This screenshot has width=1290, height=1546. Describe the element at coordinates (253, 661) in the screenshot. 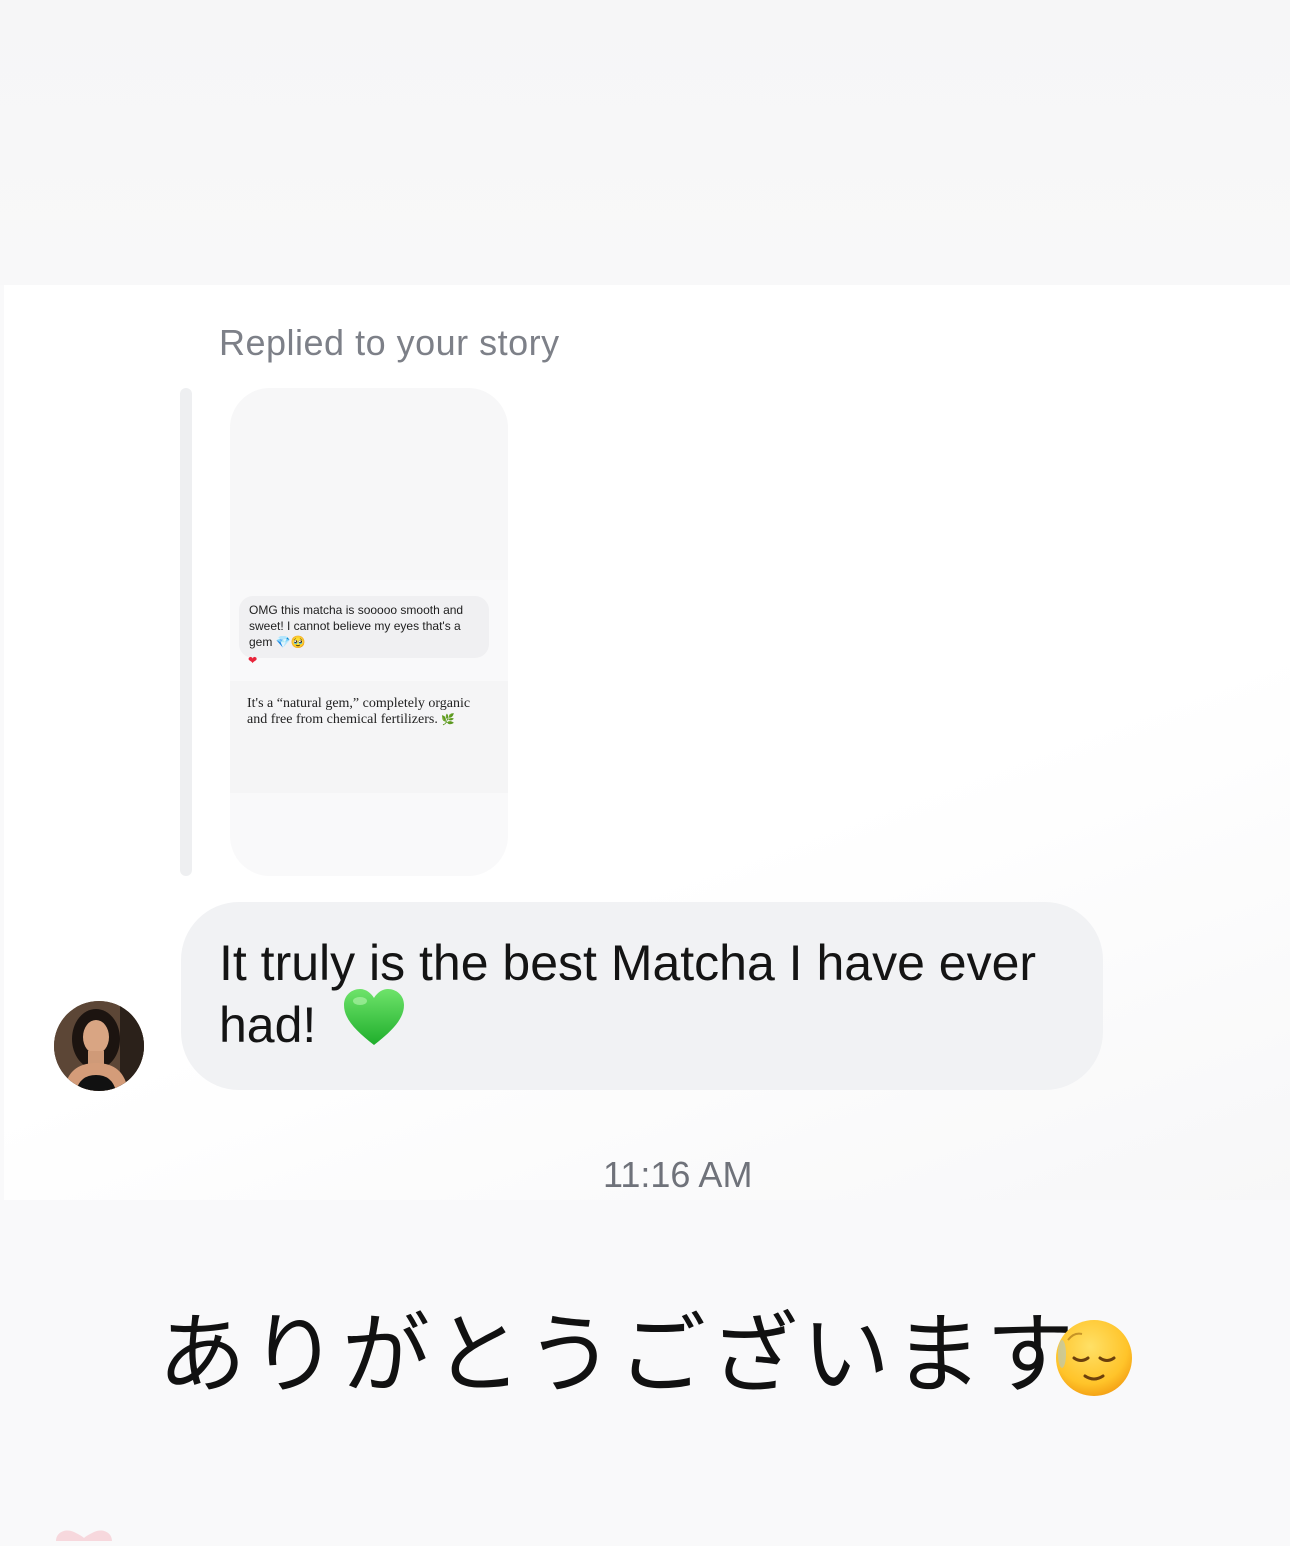

I see `story-heart-icon: ❤` at that location.